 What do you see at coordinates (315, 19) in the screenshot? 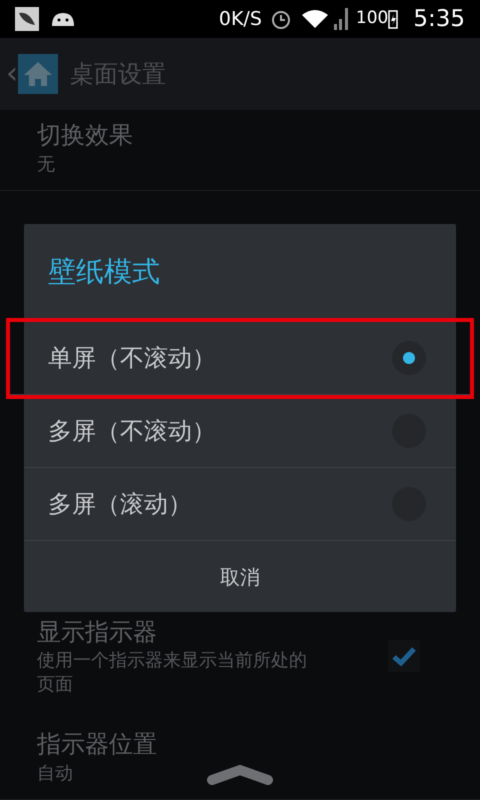
I see `wifi-icon` at bounding box center [315, 19].